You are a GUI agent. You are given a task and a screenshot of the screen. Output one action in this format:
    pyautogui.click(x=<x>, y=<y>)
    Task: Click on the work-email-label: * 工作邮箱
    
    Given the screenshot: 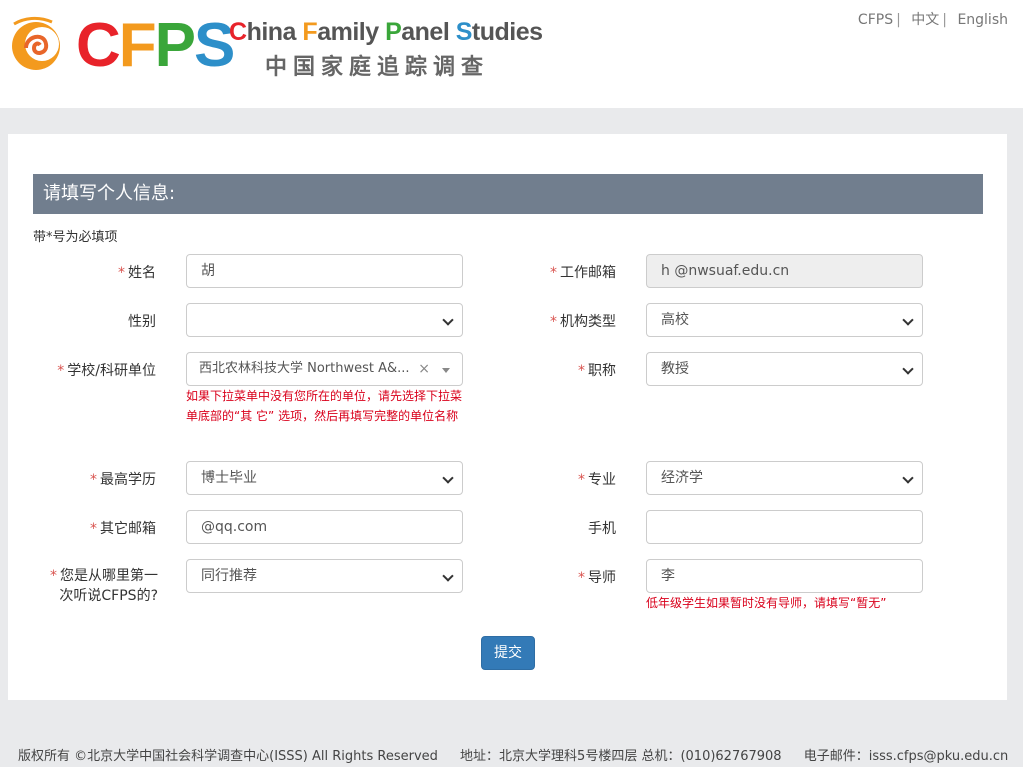 What is the action you would take?
    pyautogui.click(x=583, y=273)
    